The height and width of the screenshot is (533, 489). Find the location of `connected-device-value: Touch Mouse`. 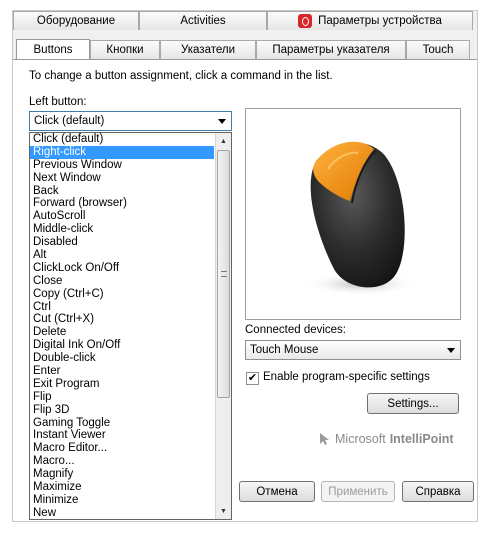

connected-device-value: Touch Mouse is located at coordinates (284, 350).